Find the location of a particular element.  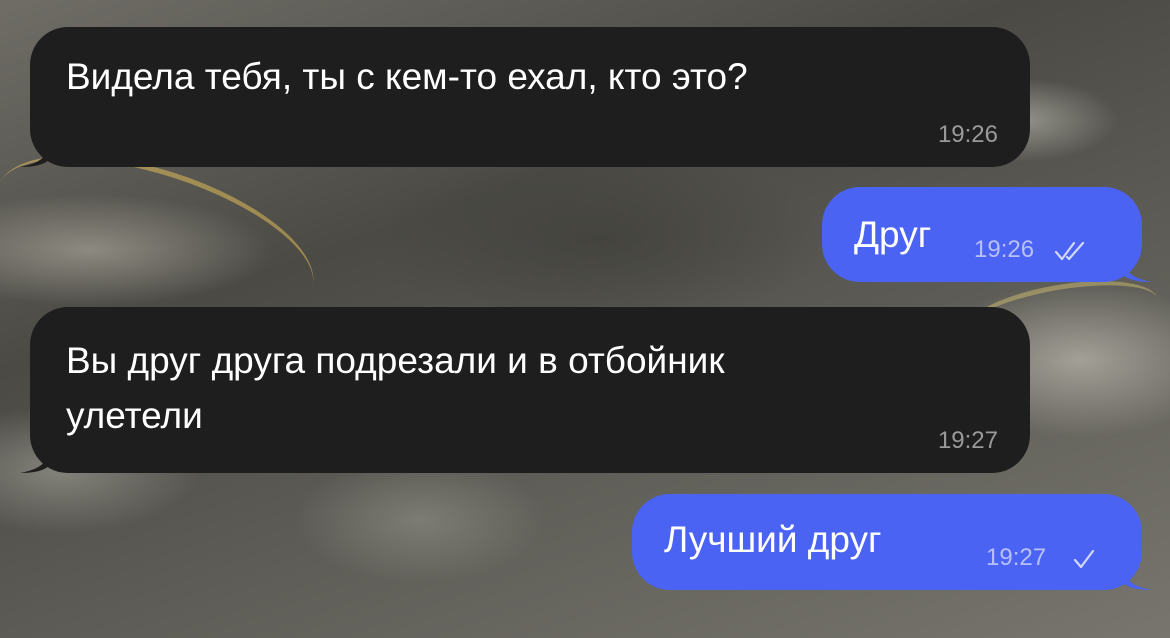

check-icon is located at coordinates (1084, 559).